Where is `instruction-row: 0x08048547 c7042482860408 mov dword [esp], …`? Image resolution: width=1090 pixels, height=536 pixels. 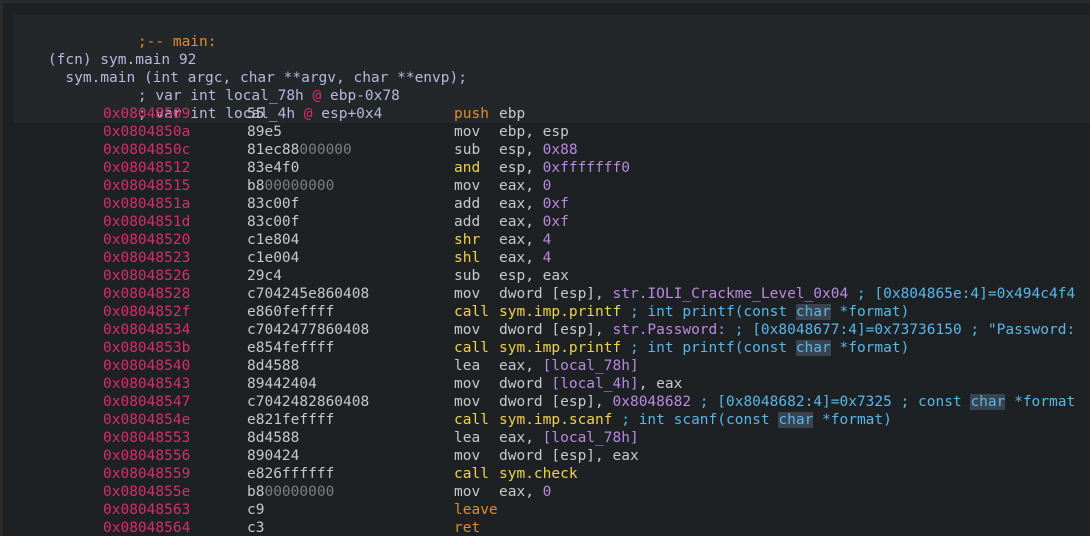
instruction-row: 0x08048547 c7042482860408 mov dword [esp], … is located at coordinates (546, 402).